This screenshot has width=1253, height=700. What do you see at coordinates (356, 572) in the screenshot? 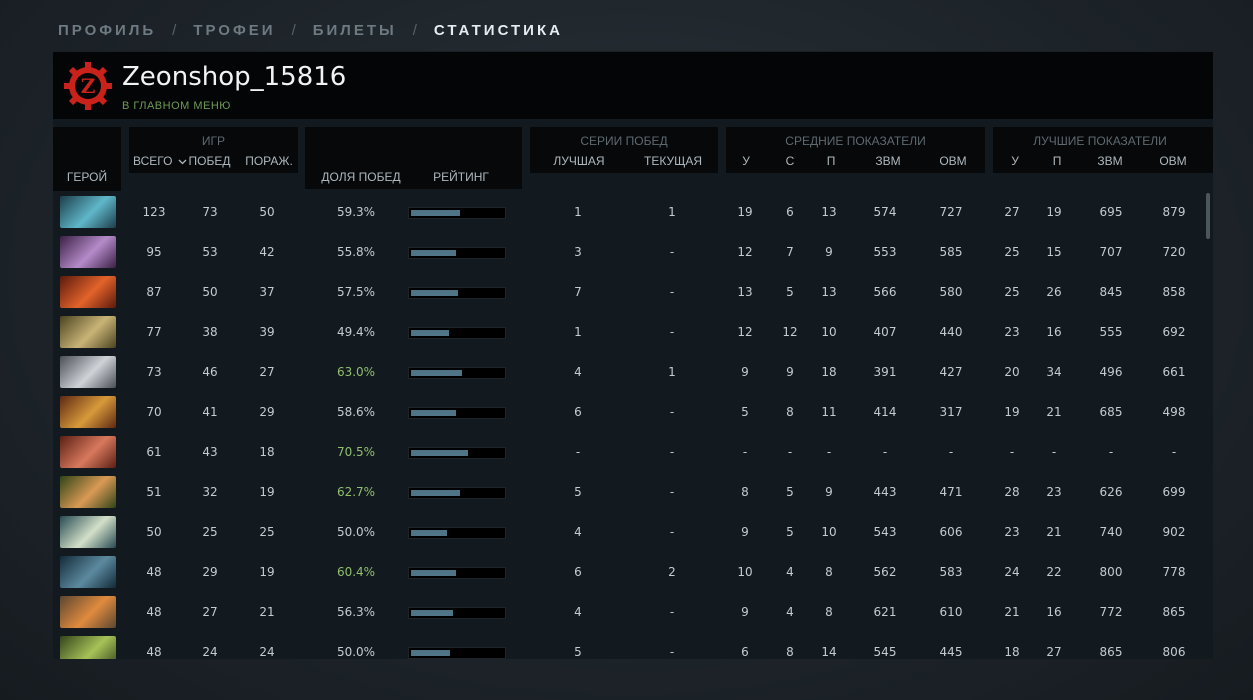
I see `cell-winrate: 60.4%` at bounding box center [356, 572].